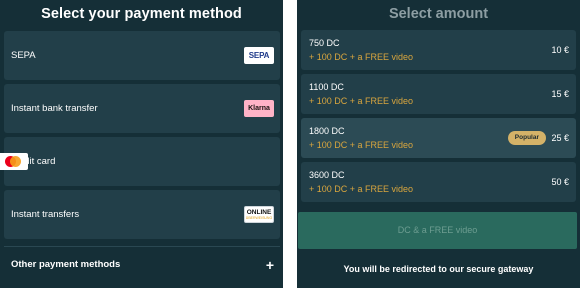  What do you see at coordinates (437, 230) in the screenshot?
I see `purchase-button: DC & a FREE video` at bounding box center [437, 230].